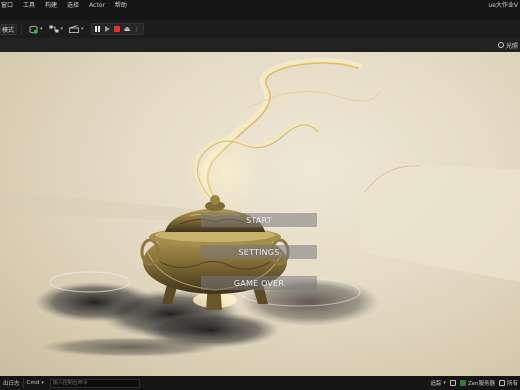 The width and height of the screenshot is (520, 390). Describe the element at coordinates (512, 384) in the screenshot. I see `save-all-label: 所有` at that location.